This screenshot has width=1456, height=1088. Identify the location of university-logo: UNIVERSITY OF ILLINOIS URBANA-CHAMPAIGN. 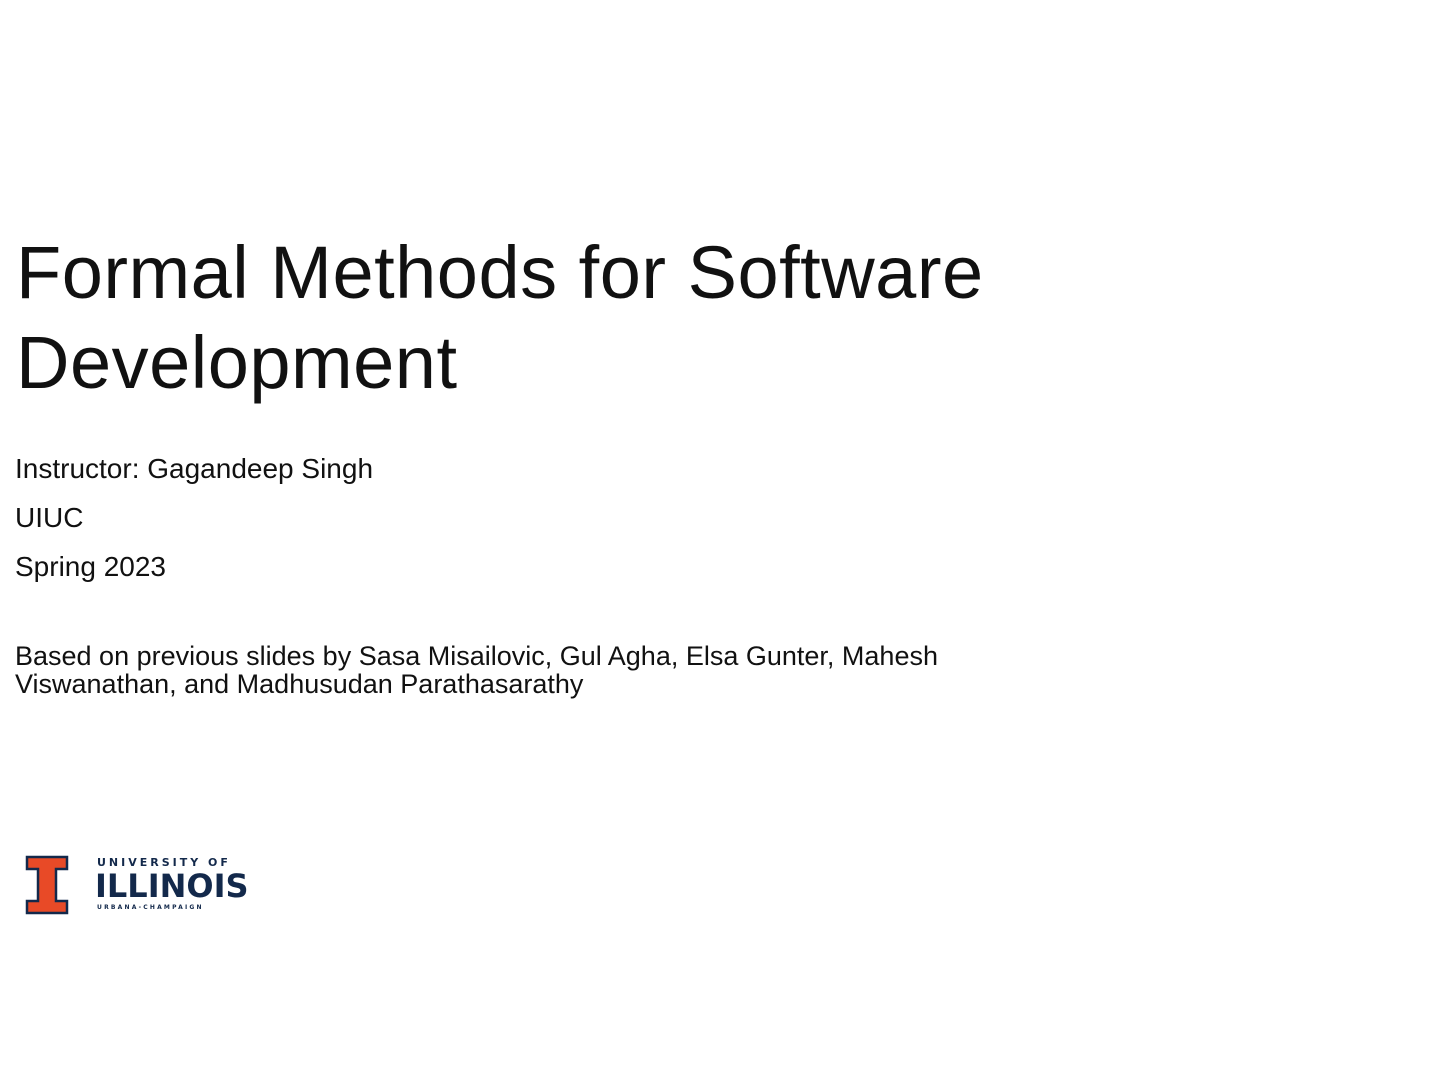
(145, 887).